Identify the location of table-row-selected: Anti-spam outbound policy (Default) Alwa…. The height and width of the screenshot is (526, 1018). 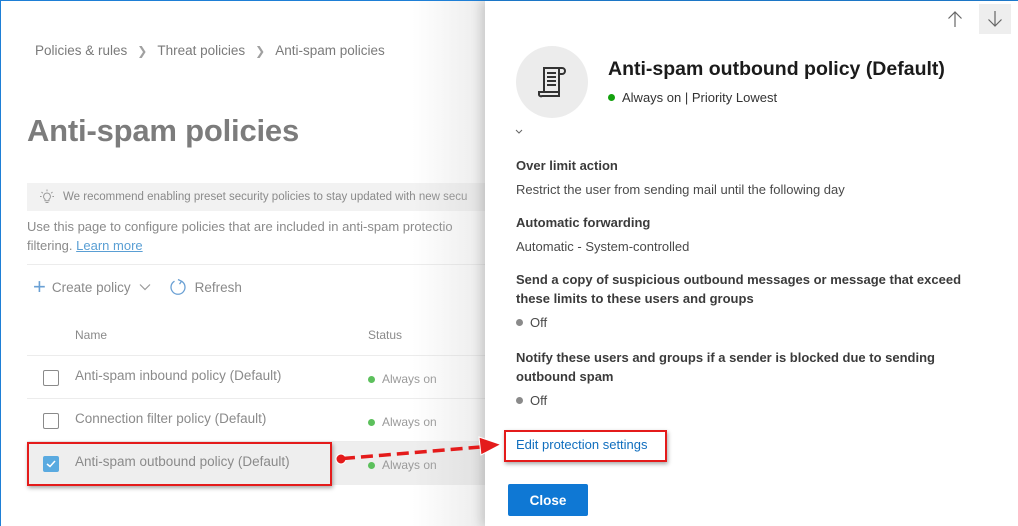
(256, 463).